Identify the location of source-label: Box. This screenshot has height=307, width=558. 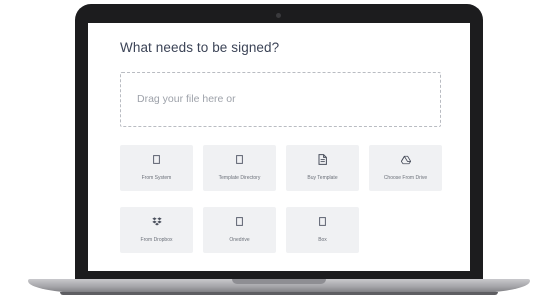
(322, 240).